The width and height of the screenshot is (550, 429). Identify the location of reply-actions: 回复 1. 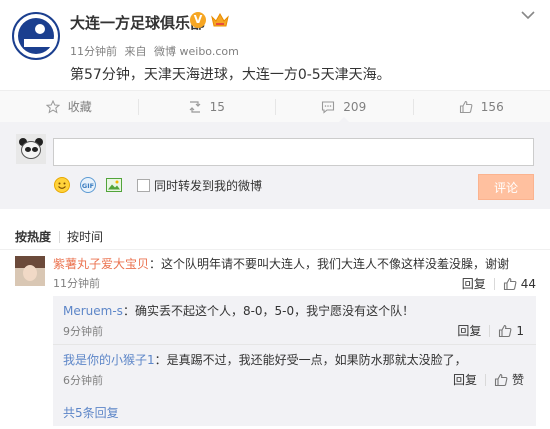
(490, 330).